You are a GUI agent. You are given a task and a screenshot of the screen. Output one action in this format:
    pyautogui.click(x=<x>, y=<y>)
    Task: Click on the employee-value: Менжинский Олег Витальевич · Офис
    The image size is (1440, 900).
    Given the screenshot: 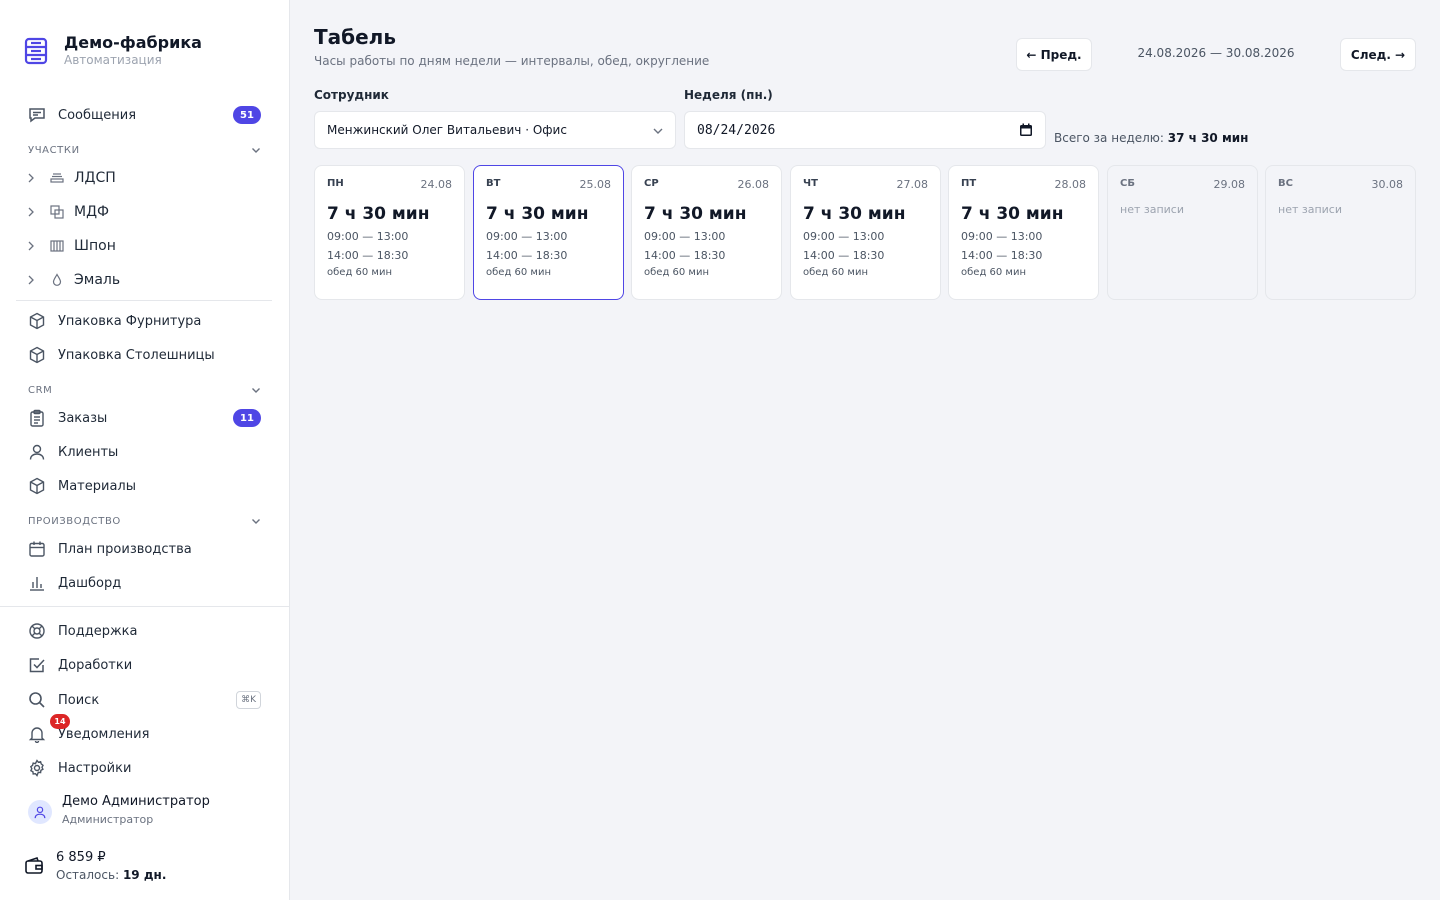 What is the action you would take?
    pyautogui.click(x=447, y=130)
    